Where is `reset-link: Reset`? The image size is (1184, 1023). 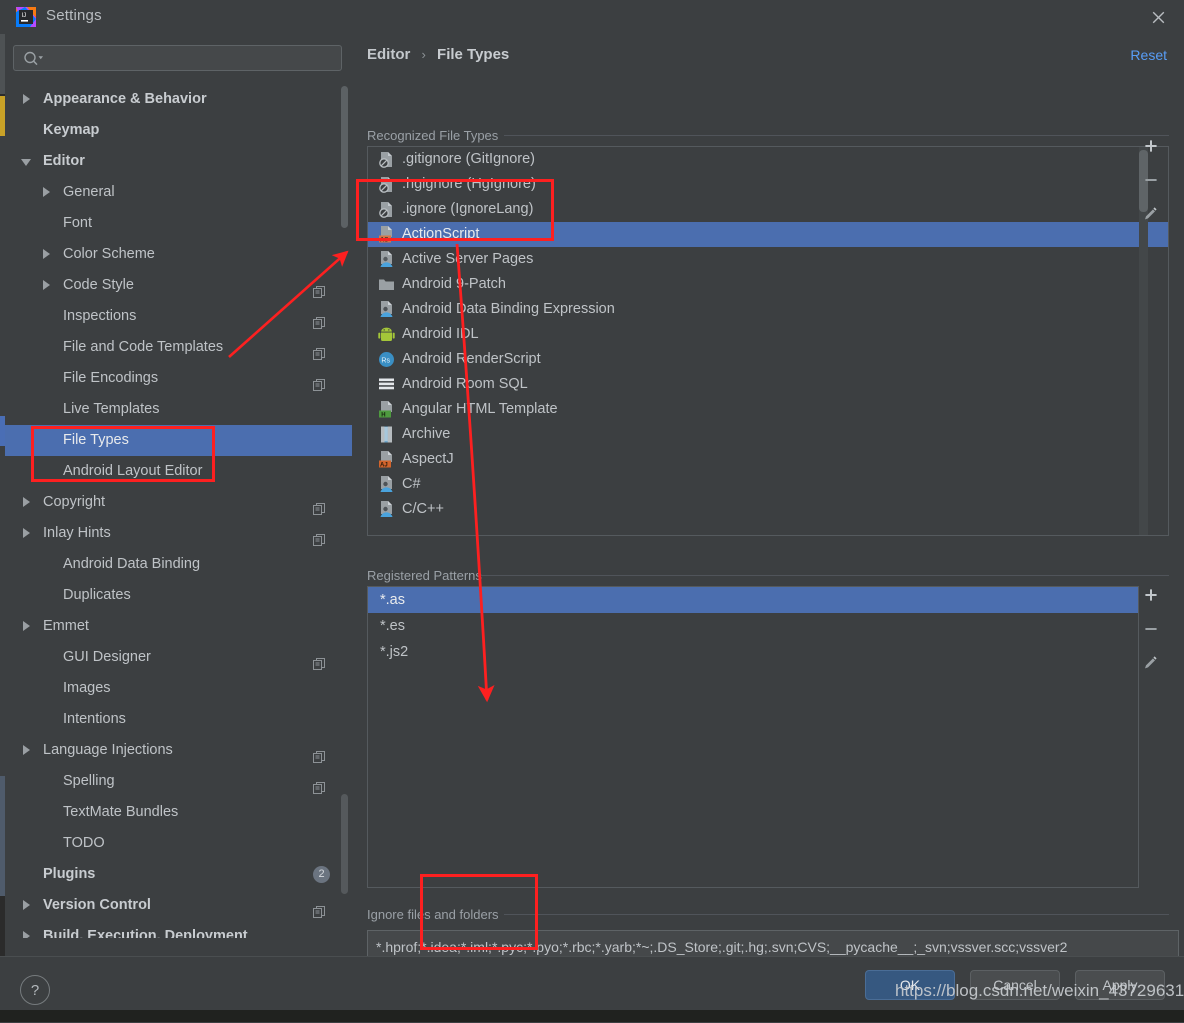
reset-link: Reset is located at coordinates (1148, 55).